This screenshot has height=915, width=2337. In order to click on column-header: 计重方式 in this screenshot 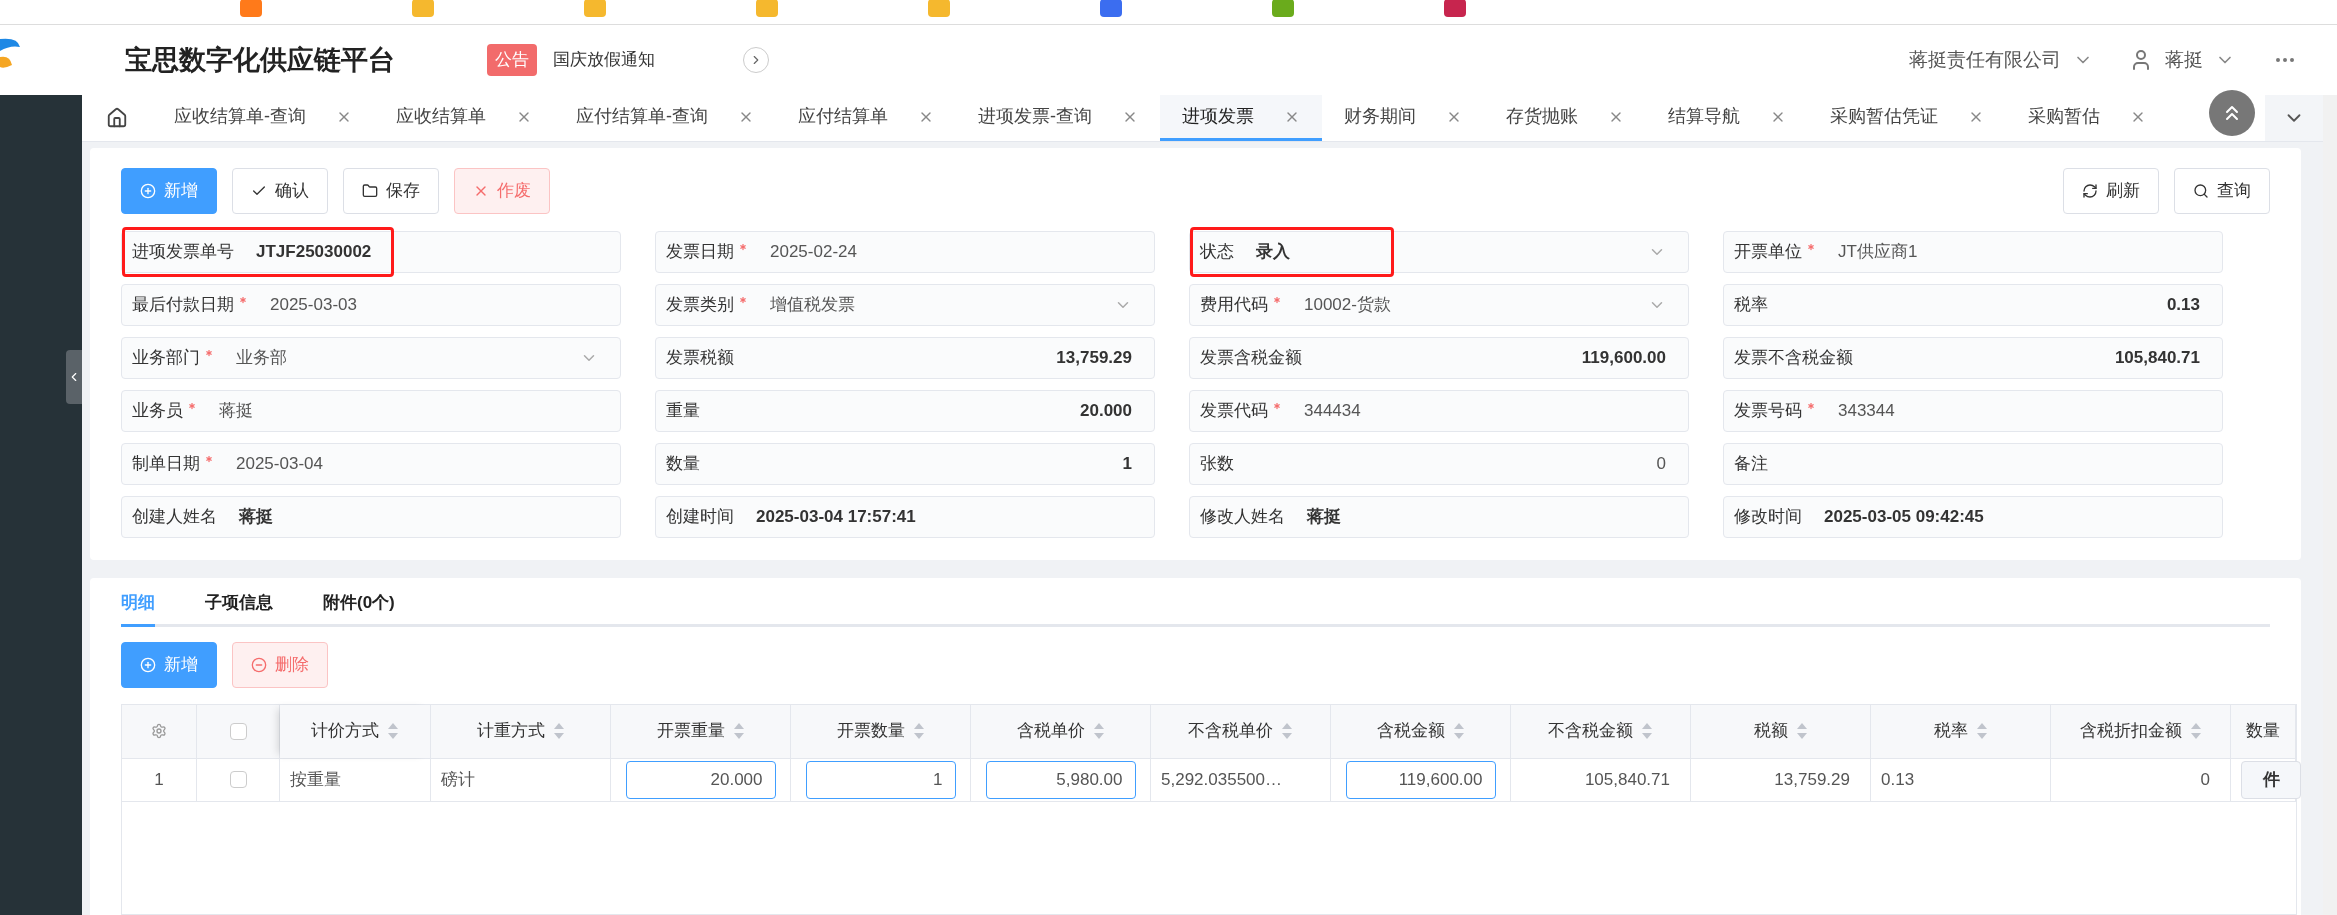, I will do `click(510, 731)`.